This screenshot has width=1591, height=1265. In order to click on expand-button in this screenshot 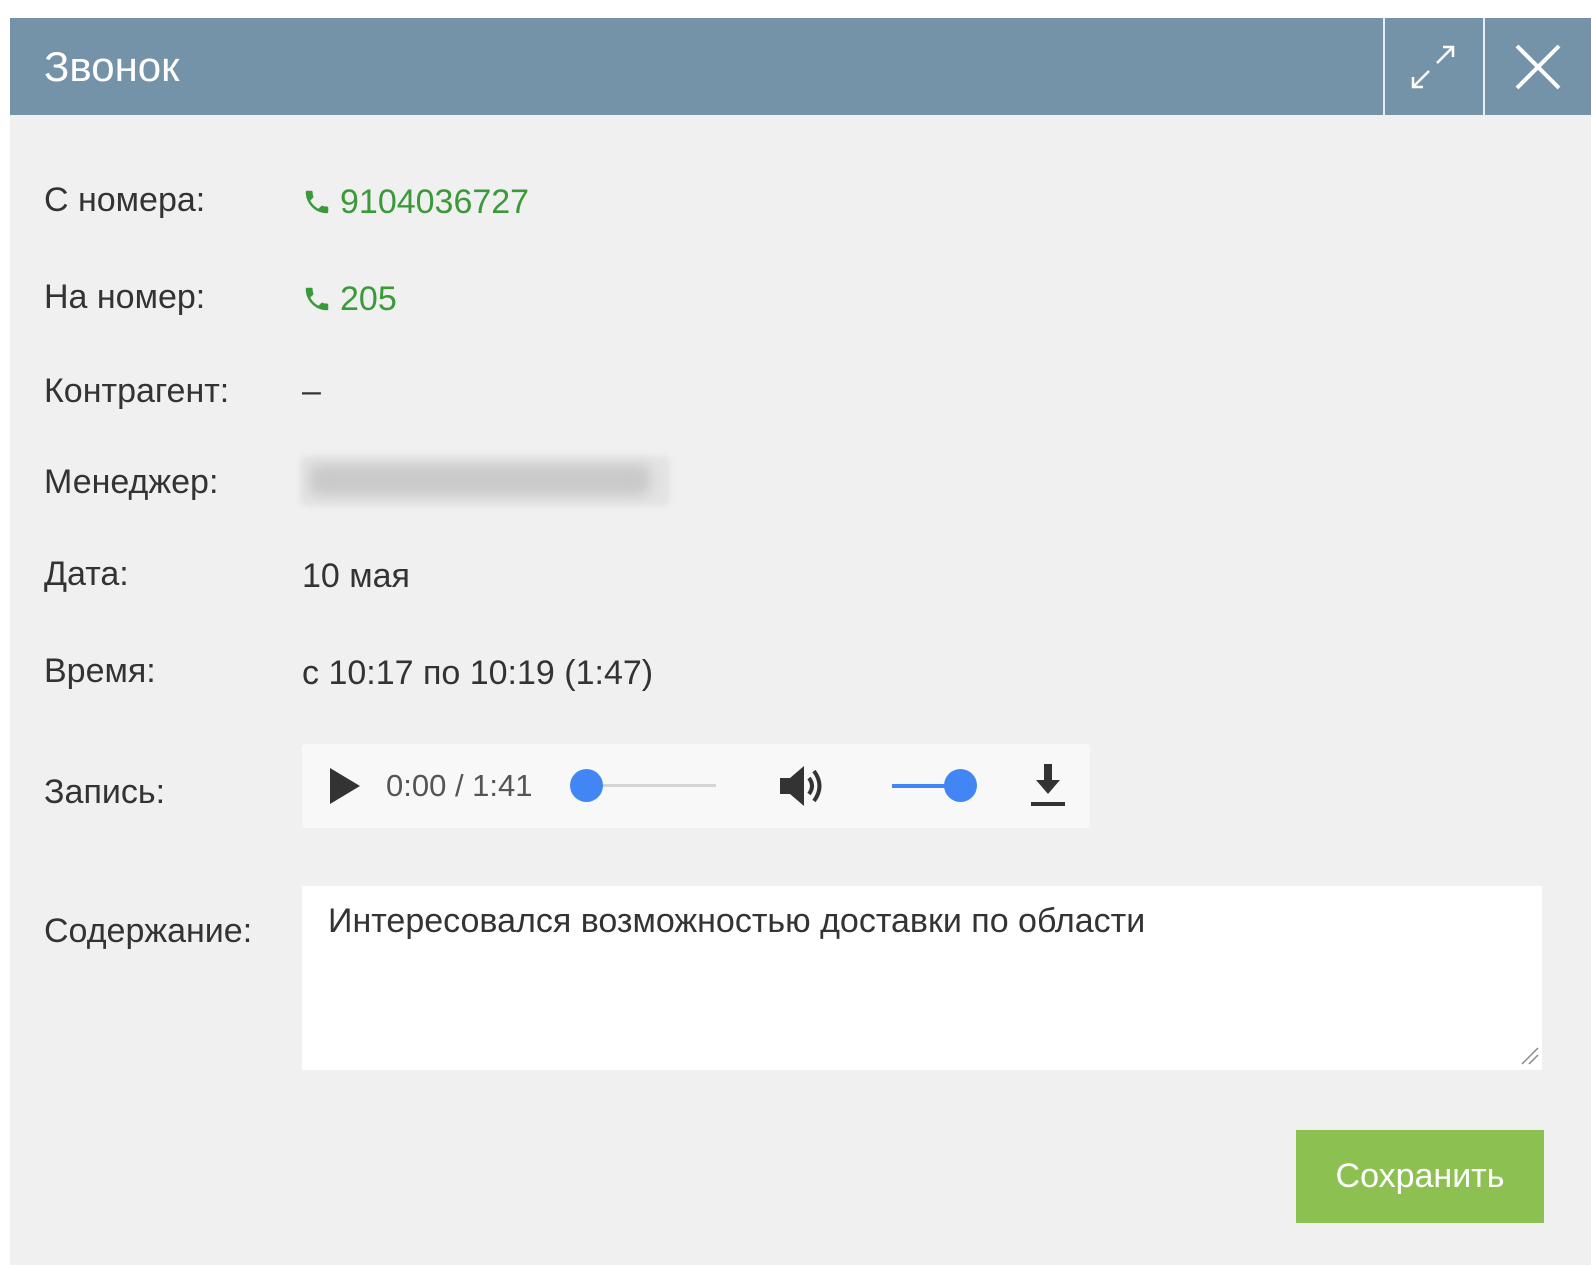, I will do `click(1432, 66)`.